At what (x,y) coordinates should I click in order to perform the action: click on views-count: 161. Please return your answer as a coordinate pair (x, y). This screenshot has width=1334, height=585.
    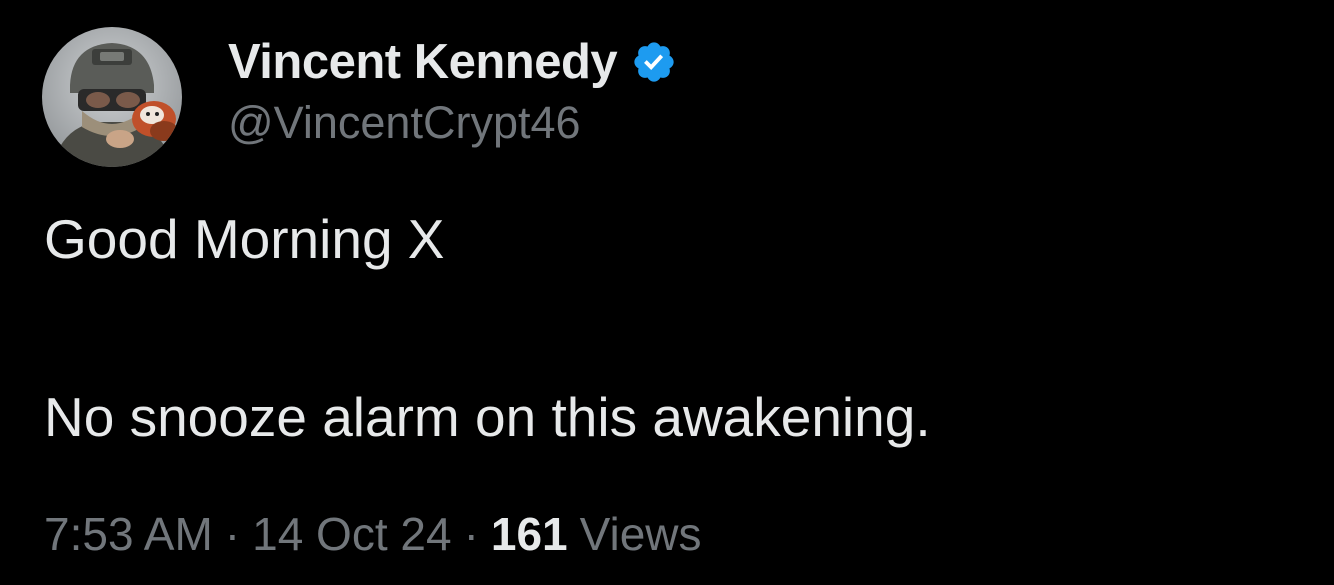
    Looking at the image, I should click on (529, 534).